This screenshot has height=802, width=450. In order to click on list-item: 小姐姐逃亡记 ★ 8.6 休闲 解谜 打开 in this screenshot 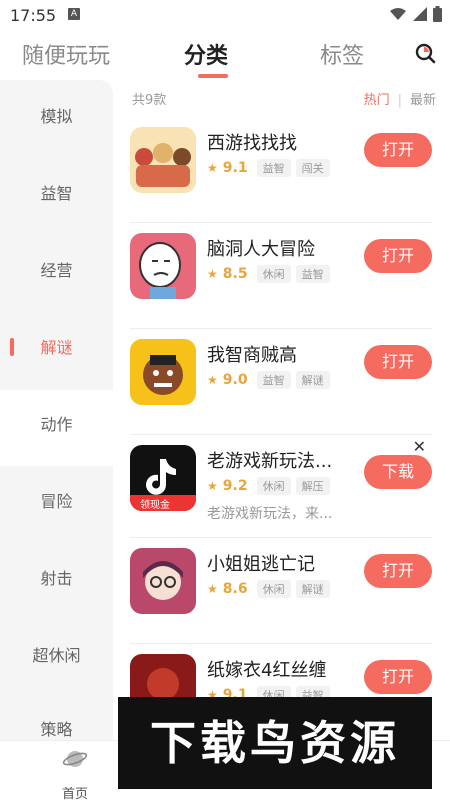, I will do `click(281, 591)`.